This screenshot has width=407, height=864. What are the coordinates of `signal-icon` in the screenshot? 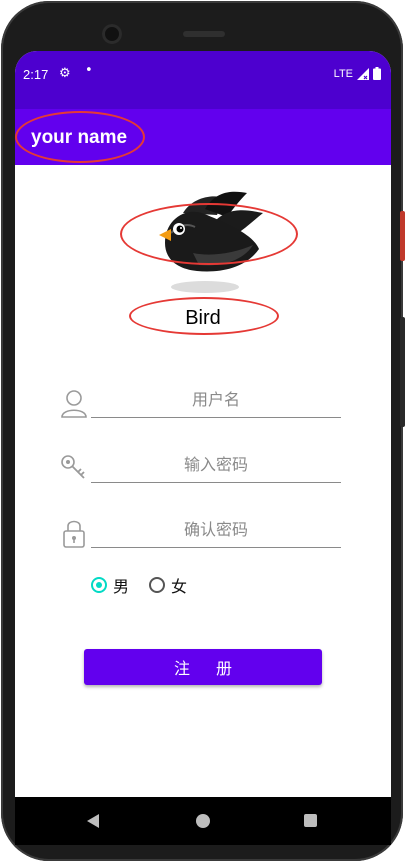 It's located at (363, 73).